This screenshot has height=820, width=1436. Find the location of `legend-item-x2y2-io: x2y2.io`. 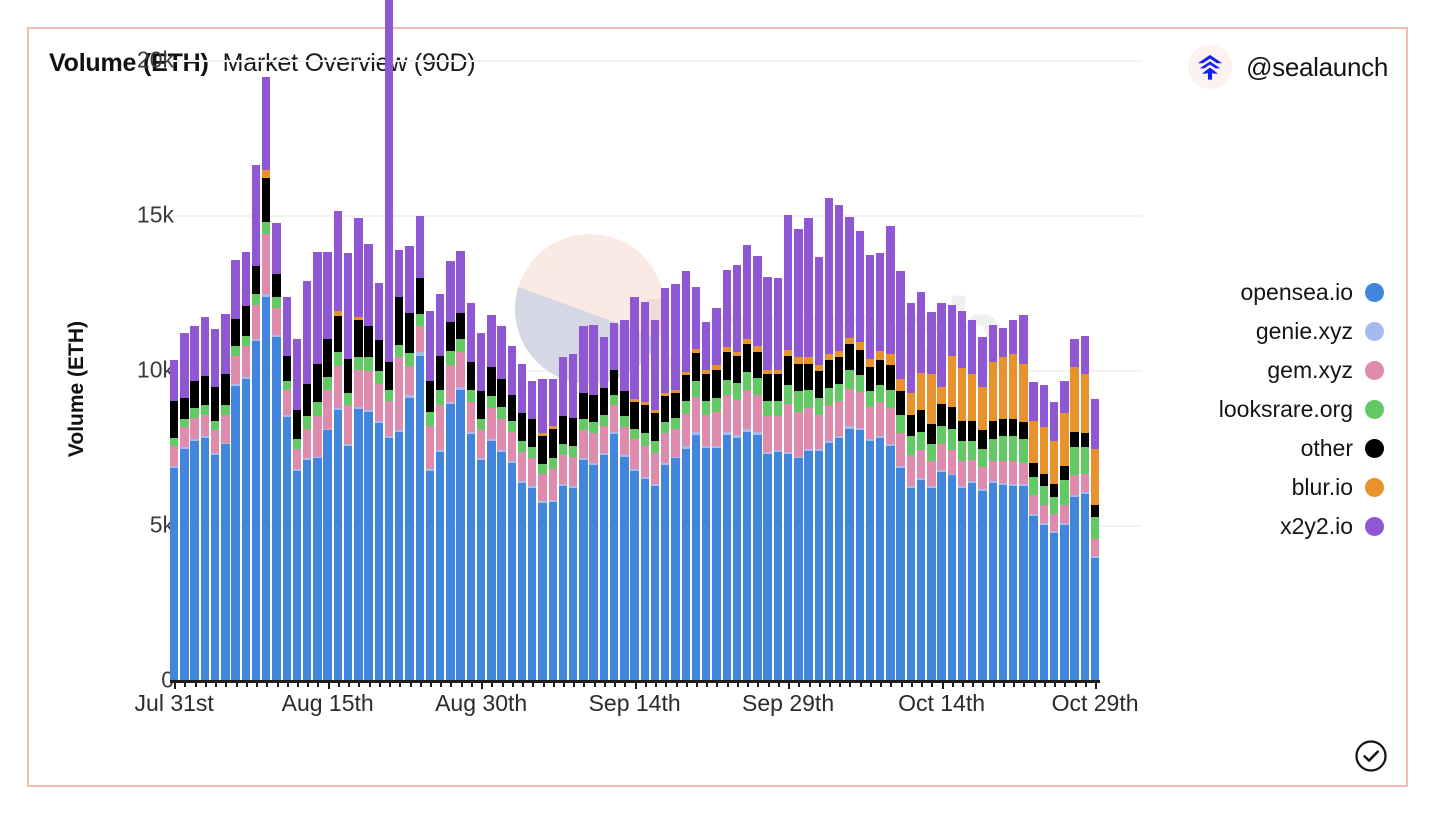

legend-item-x2y2-io: x2y2.io is located at coordinates (1269, 526).